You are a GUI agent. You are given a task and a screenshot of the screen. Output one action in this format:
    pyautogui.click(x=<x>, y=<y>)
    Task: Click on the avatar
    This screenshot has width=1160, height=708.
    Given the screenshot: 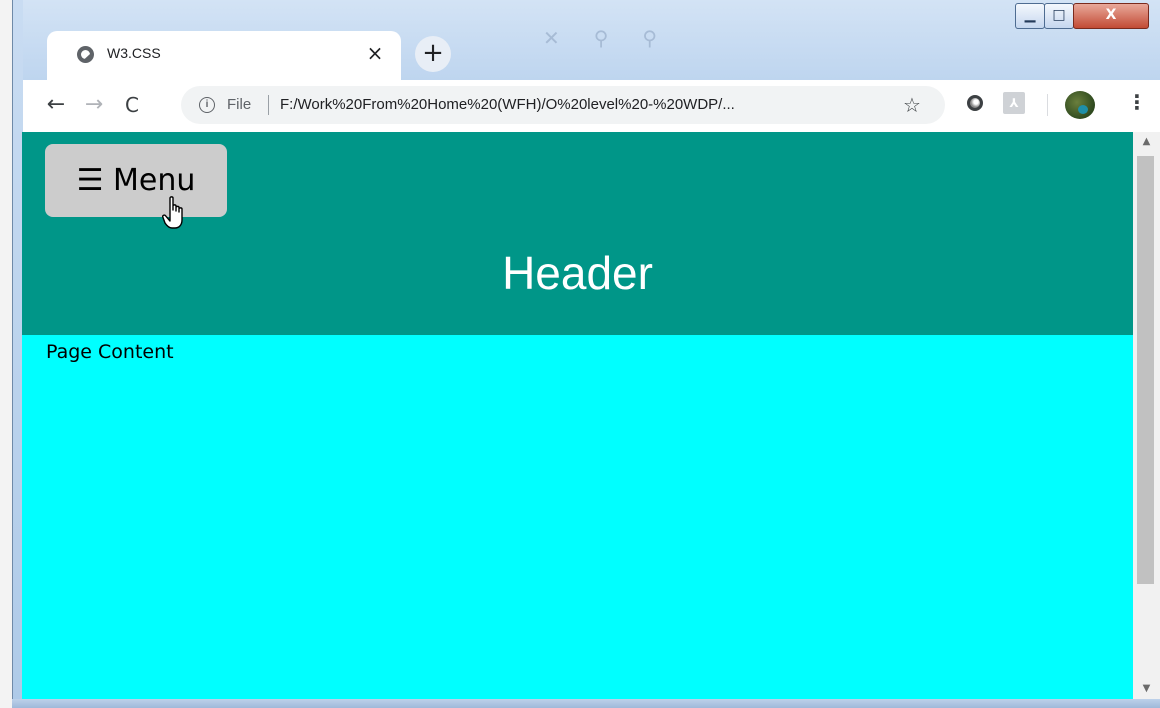 What is the action you would take?
    pyautogui.click(x=1080, y=105)
    